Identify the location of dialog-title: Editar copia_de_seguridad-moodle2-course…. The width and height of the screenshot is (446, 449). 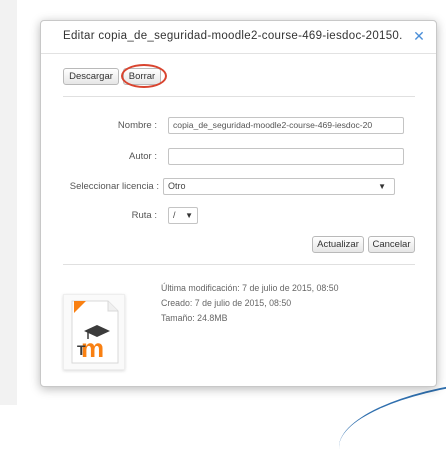
(233, 36).